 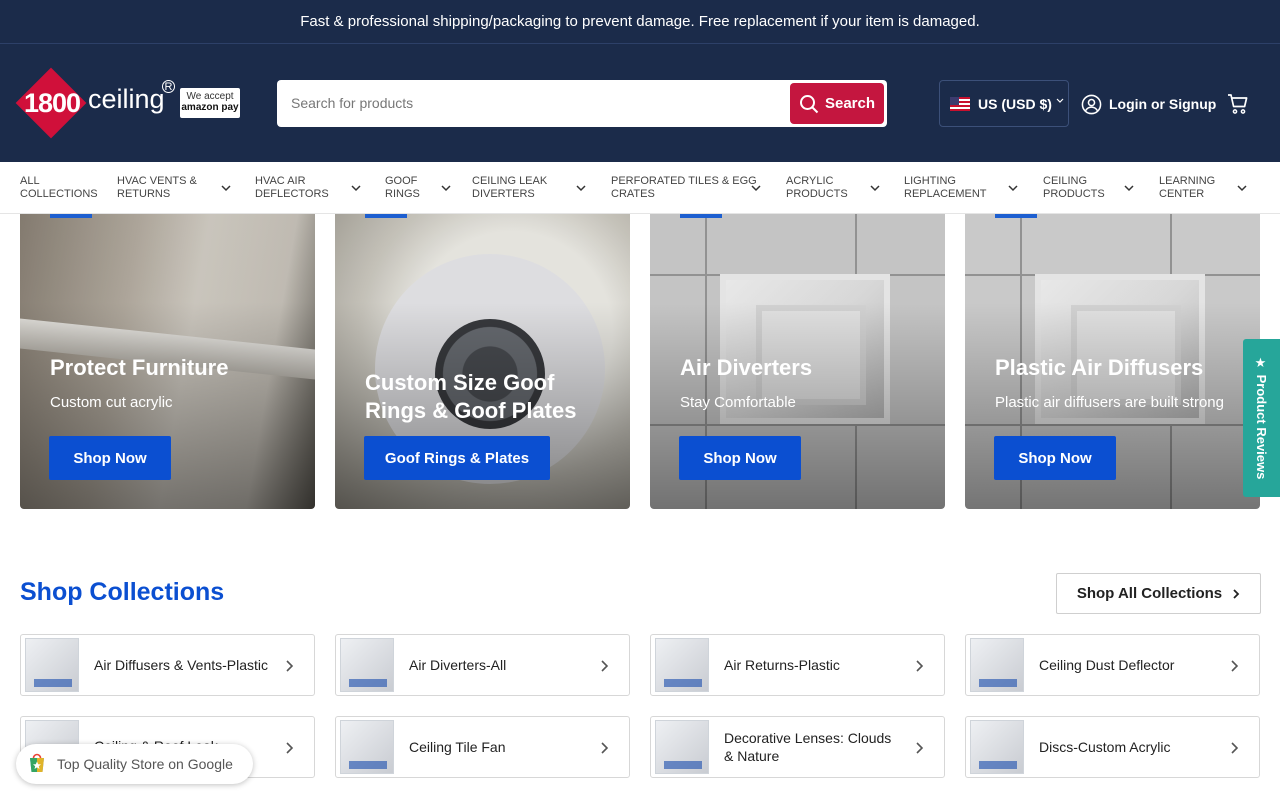 What do you see at coordinates (471, 396) in the screenshot?
I see `promo-title: Custom Size Goof Rings & Goof Plates` at bounding box center [471, 396].